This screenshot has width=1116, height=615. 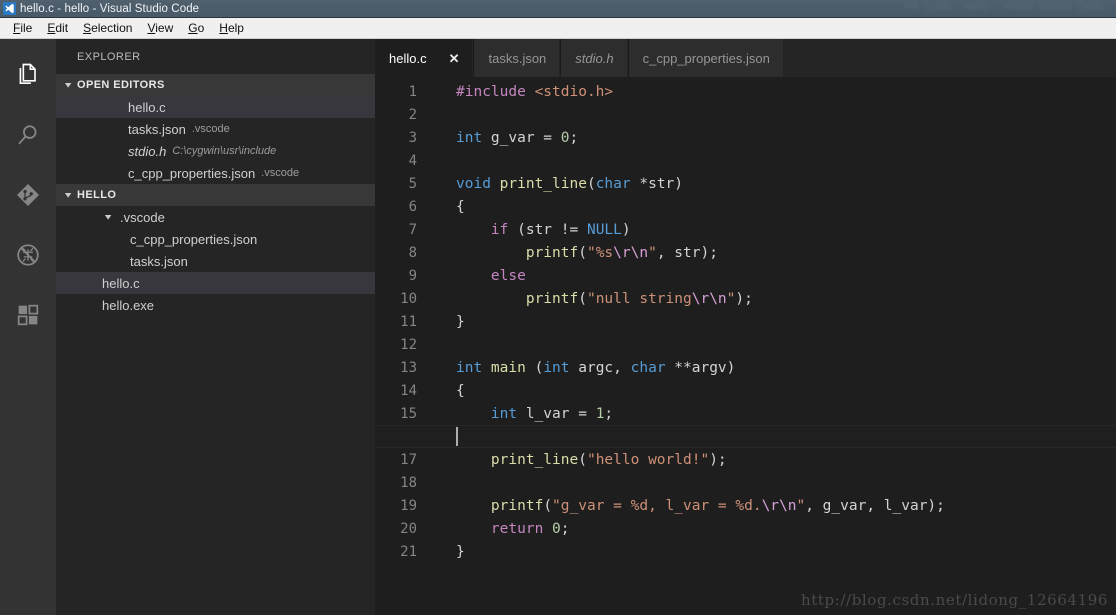 I want to click on code-line-text: print_line("hello world!");, so click(x=582, y=460).